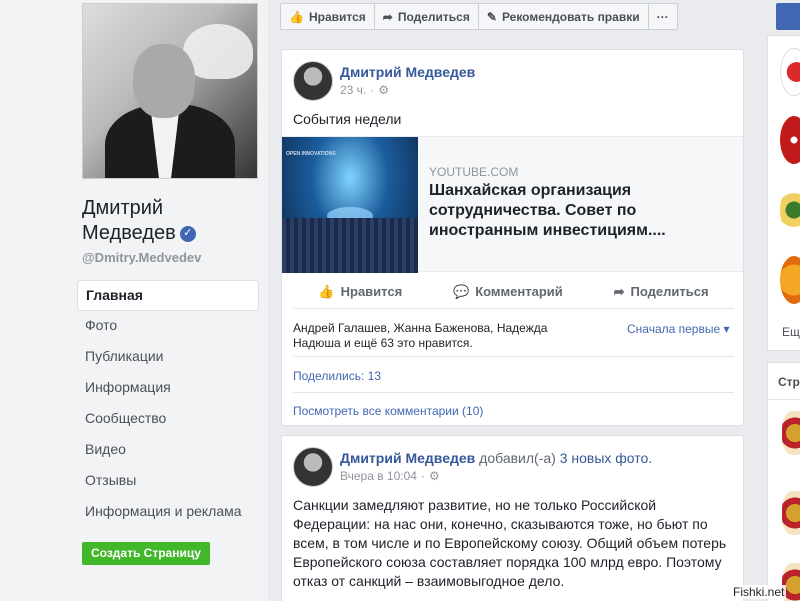 The height and width of the screenshot is (601, 800). What do you see at coordinates (474, 172) in the screenshot?
I see `link-source: YOUTUBE.COM` at bounding box center [474, 172].